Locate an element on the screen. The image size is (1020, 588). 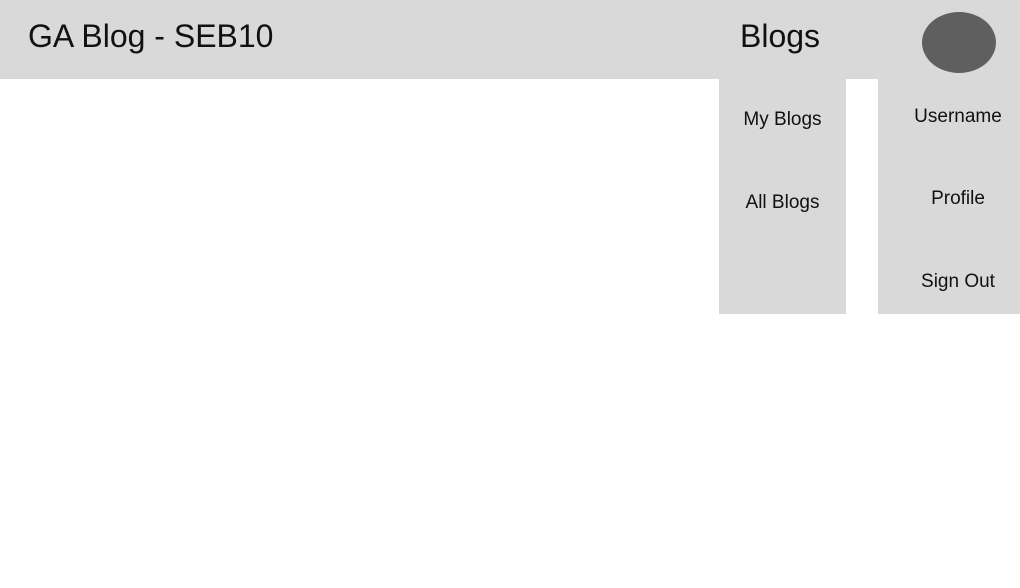
menu-item-username: Username is located at coordinates (949, 117).